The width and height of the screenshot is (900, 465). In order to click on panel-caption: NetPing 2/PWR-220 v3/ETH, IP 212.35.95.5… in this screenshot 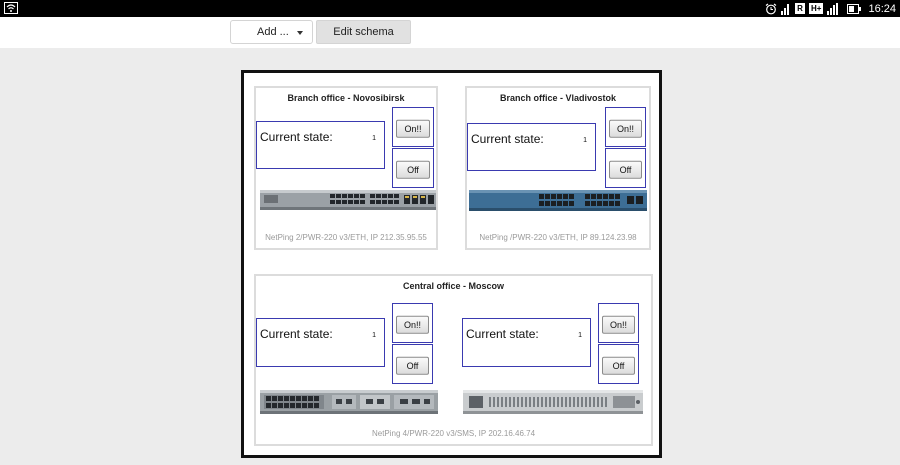, I will do `click(346, 237)`.